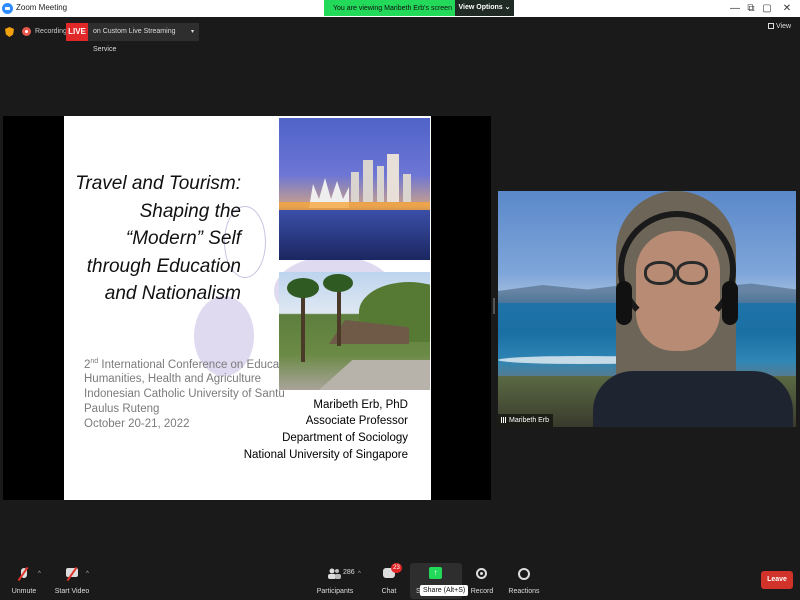 This screenshot has height=600, width=800. I want to click on share-banner-message: You are viewing Maribeth Erb's screen, so click(392, 8).